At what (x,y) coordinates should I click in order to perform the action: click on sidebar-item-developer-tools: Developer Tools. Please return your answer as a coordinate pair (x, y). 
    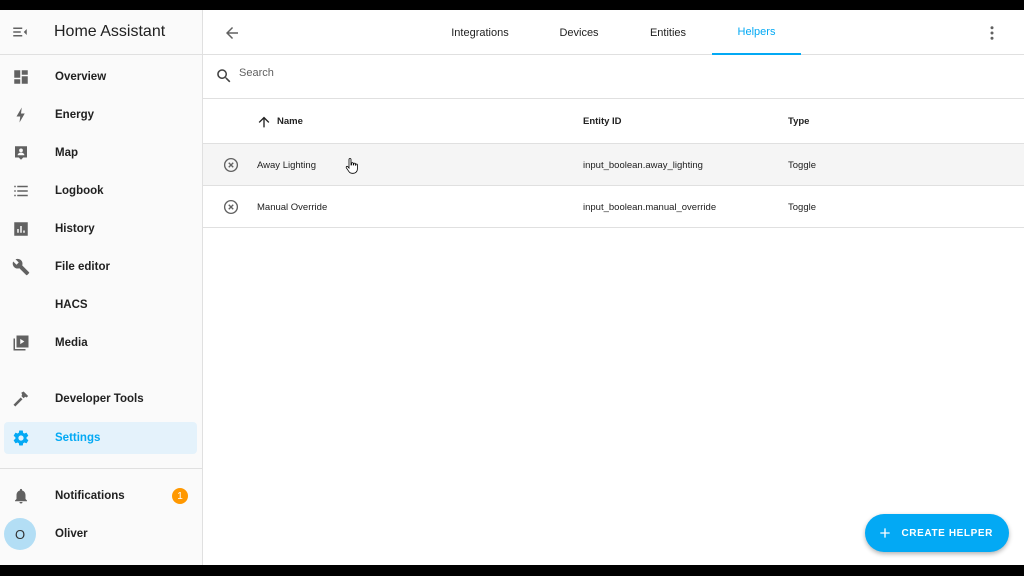
    Looking at the image, I should click on (100, 399).